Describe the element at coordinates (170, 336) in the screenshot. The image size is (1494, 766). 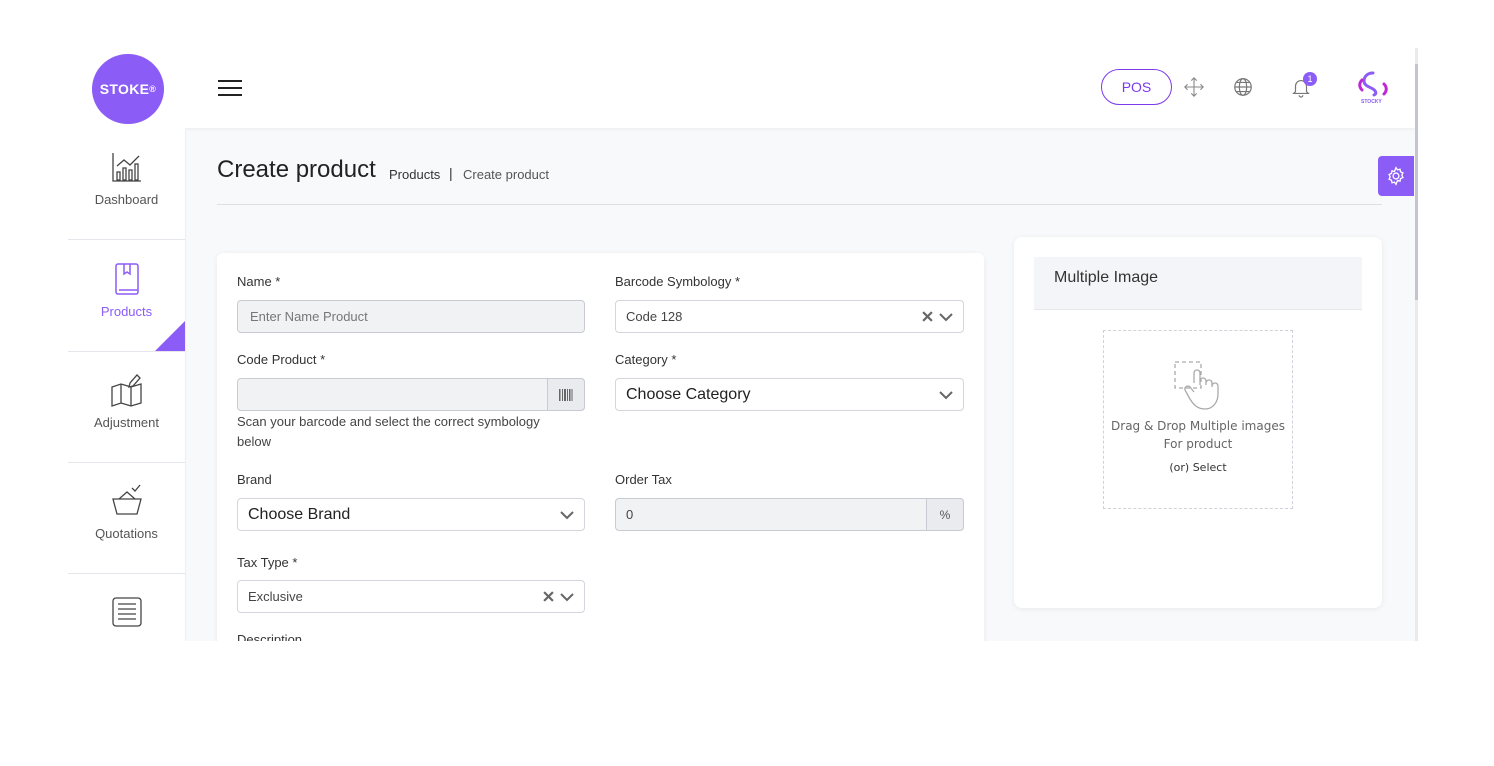
I see `active-indicator` at that location.